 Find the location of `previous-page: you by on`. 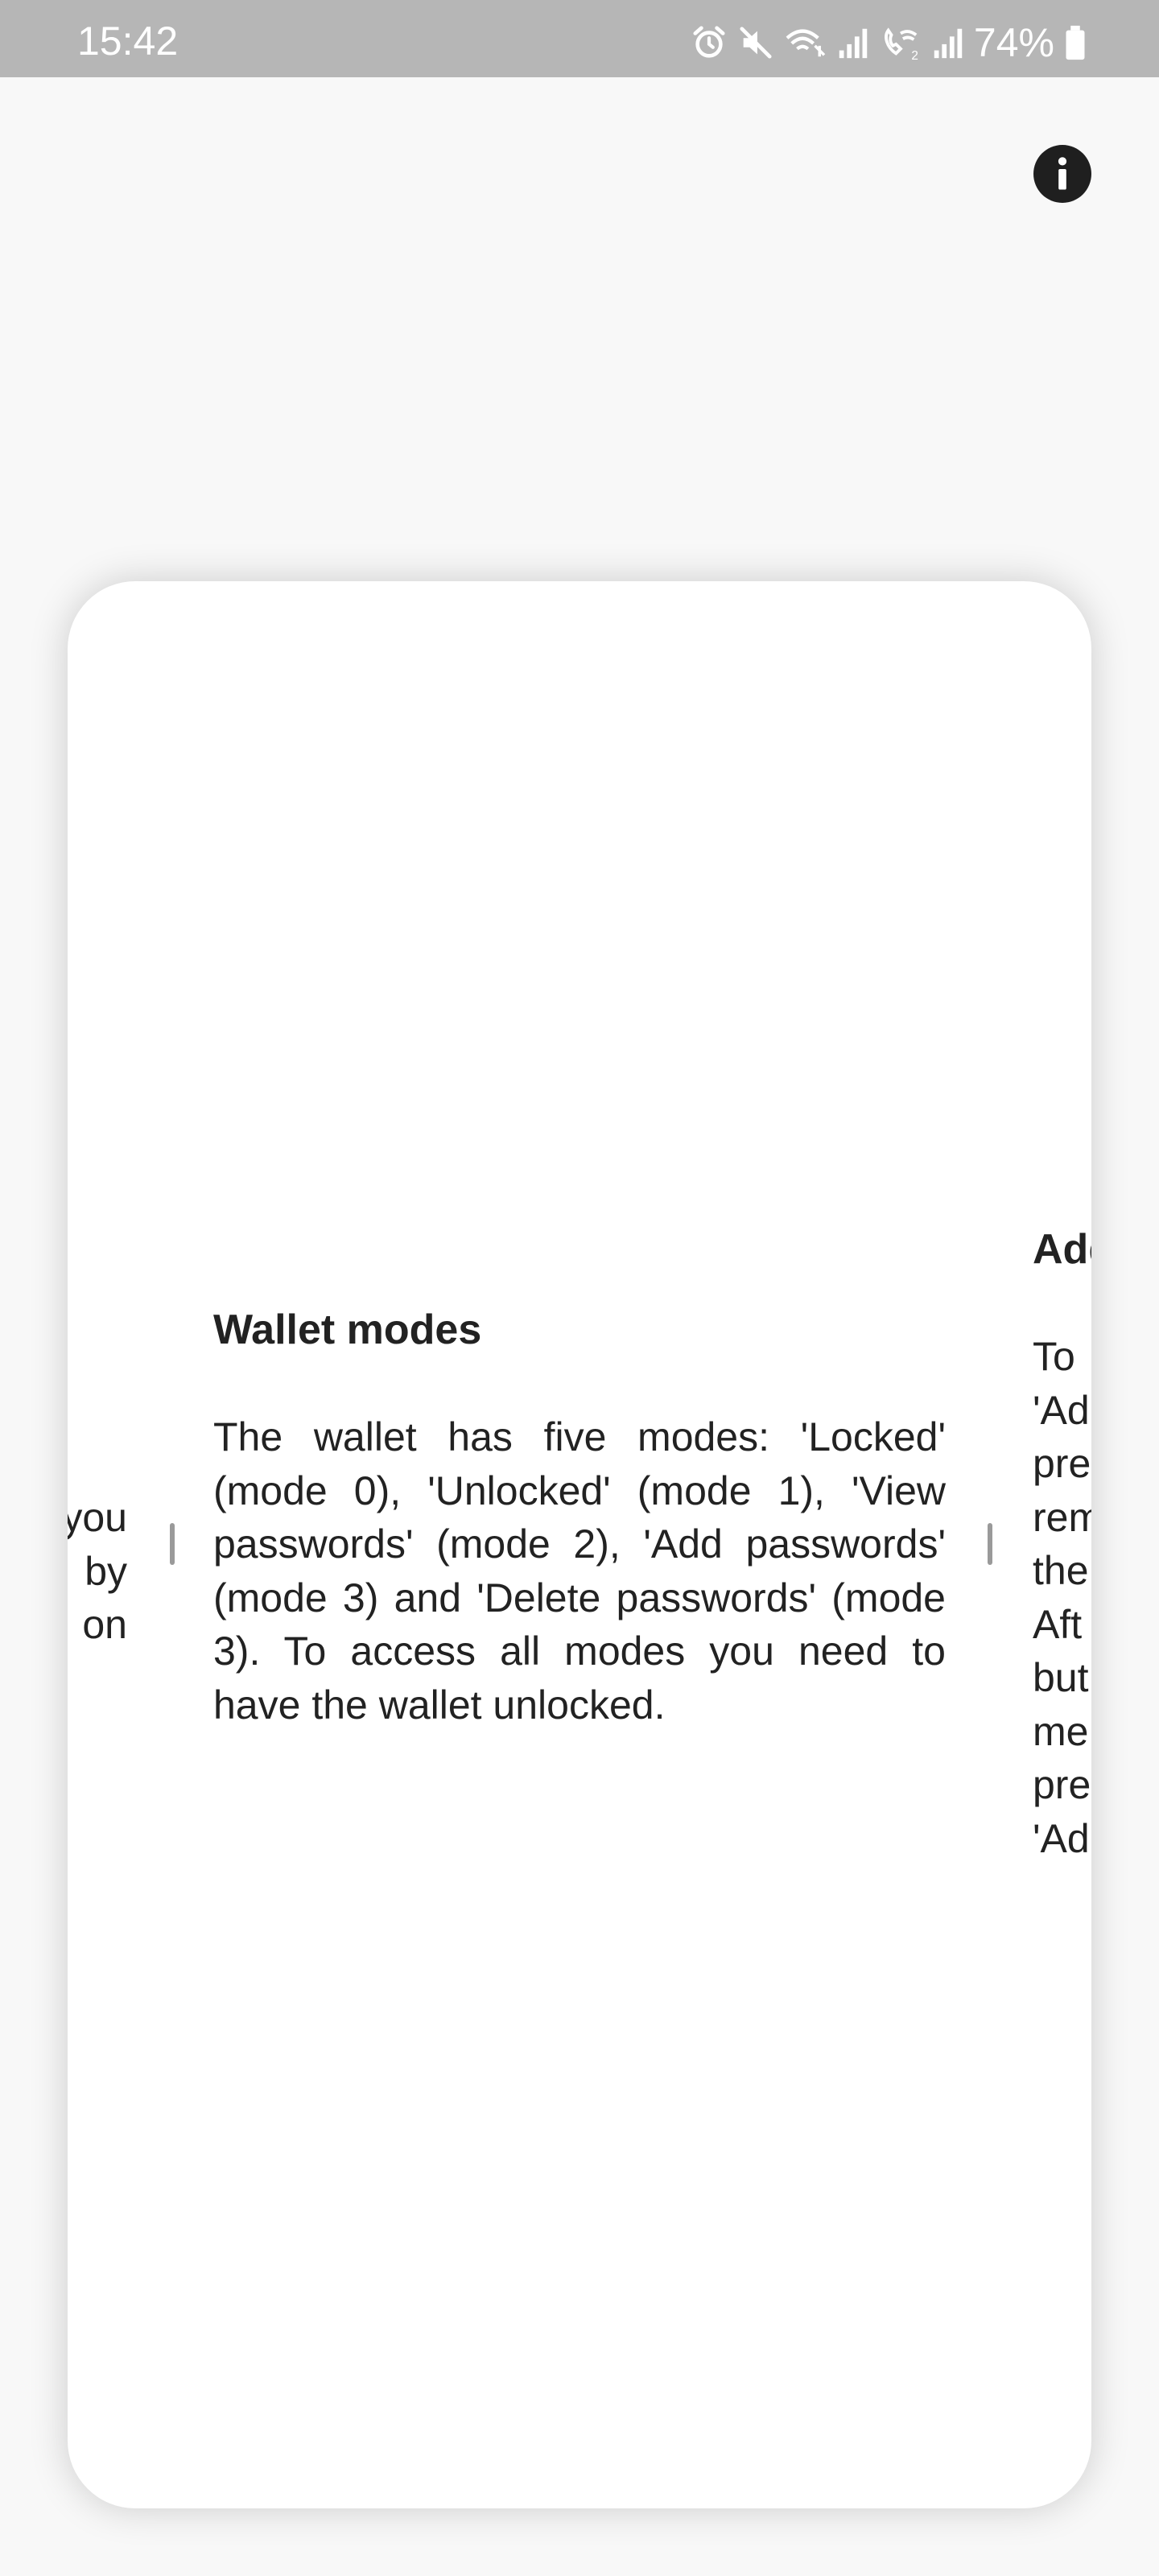

previous-page: you by on is located at coordinates (97, 1544).